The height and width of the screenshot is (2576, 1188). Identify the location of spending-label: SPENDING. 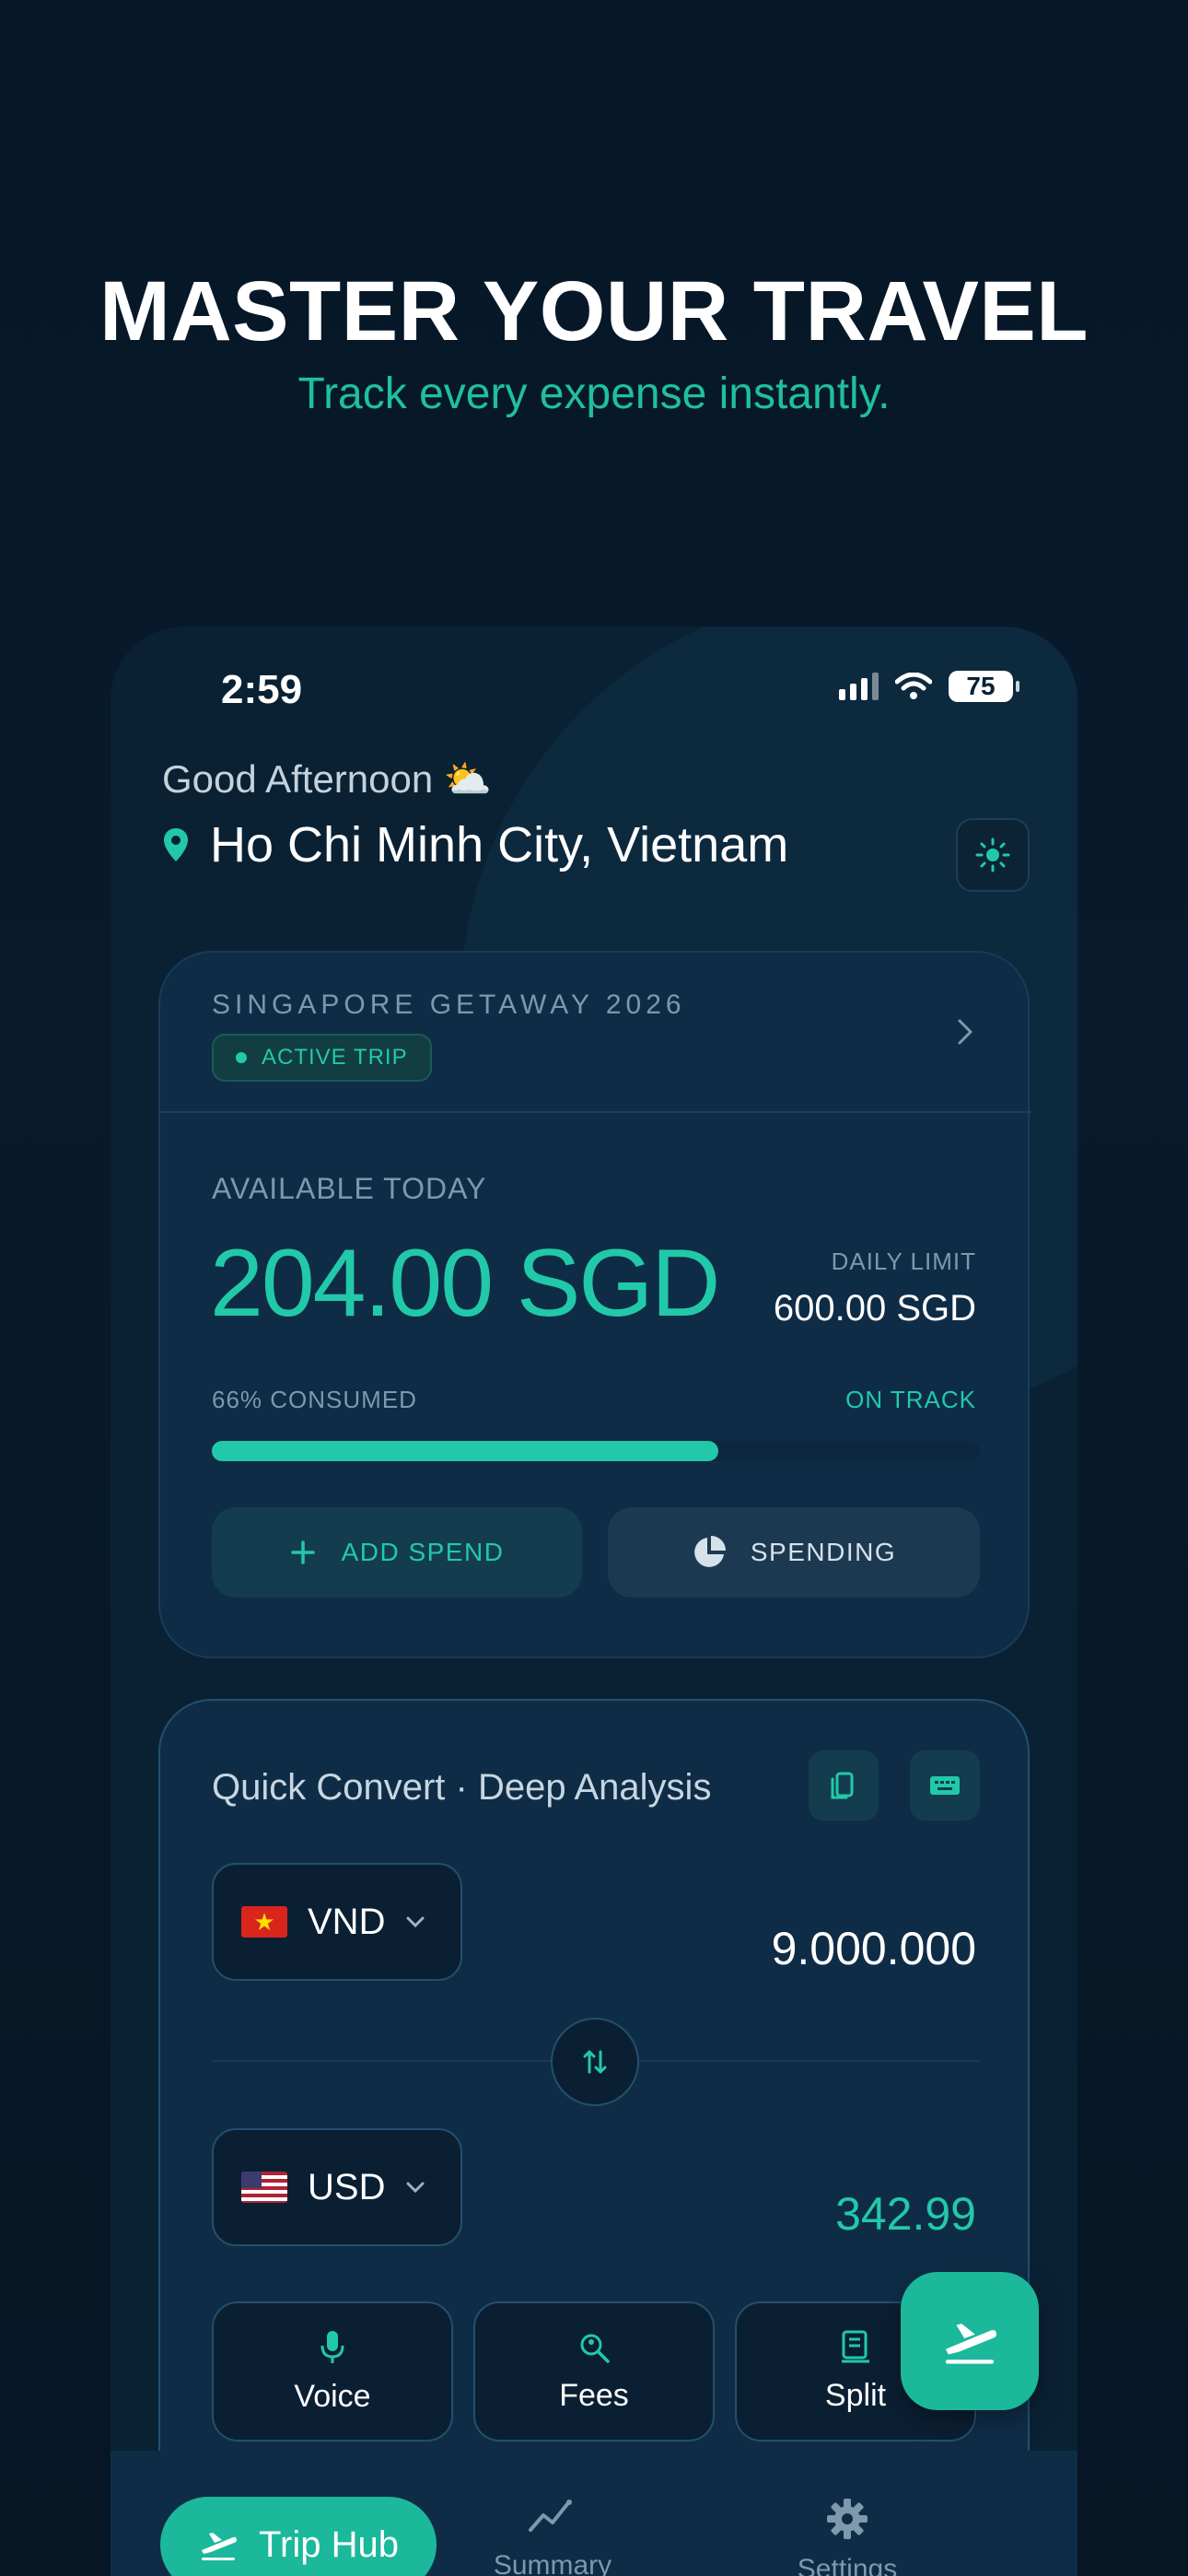
(823, 1552).